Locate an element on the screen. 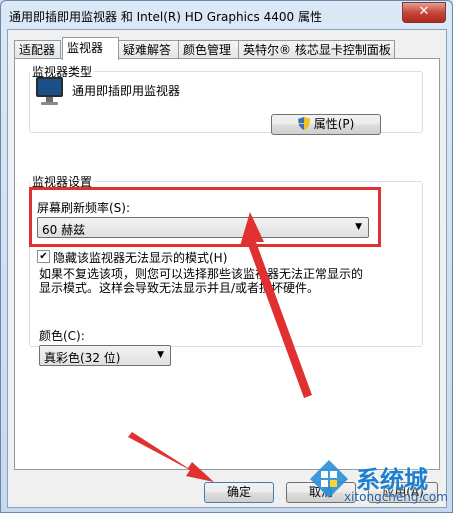  tab-monitor: 监视器 is located at coordinates (90, 48).